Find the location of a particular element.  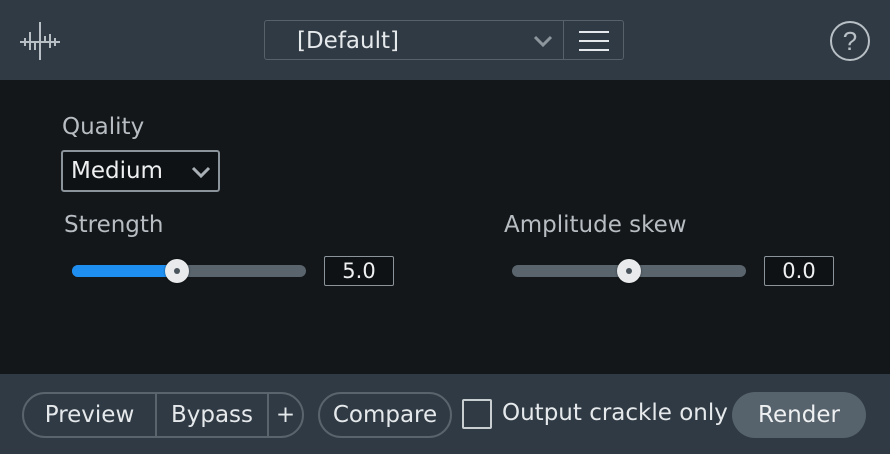

preset-menu-button is located at coordinates (594, 40).